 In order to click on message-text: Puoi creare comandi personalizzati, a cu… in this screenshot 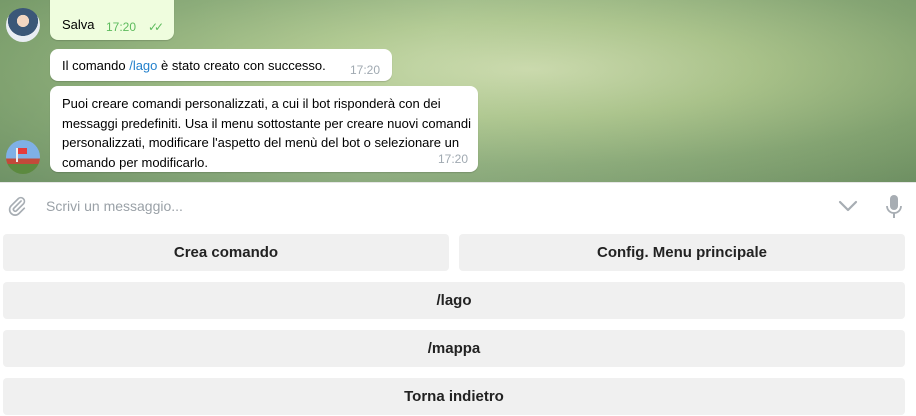, I will do `click(266, 133)`.